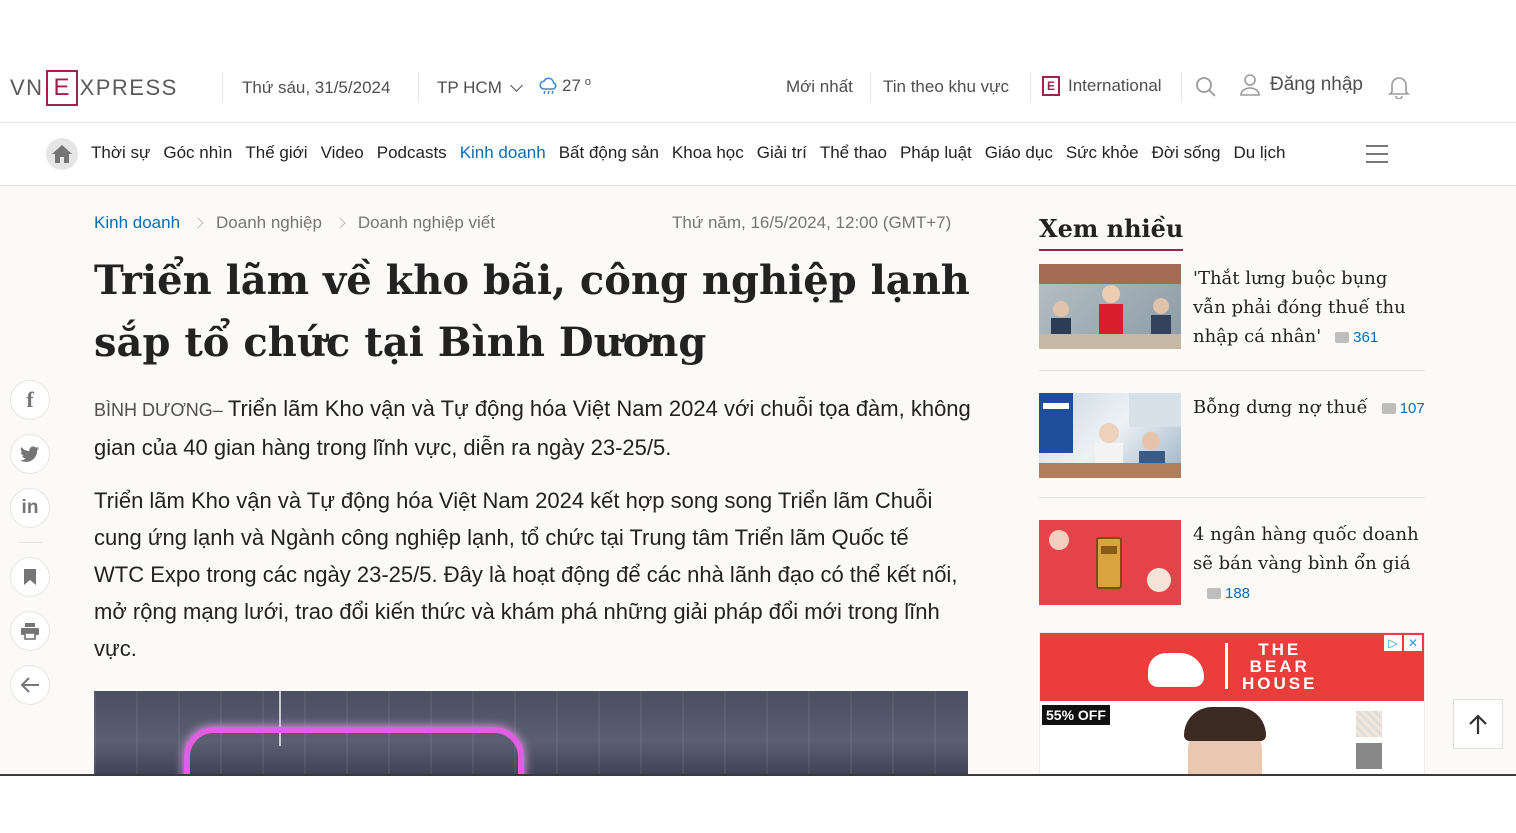  What do you see at coordinates (120, 153) in the screenshot?
I see `nav-item-thoi-su: Thời sự` at bounding box center [120, 153].